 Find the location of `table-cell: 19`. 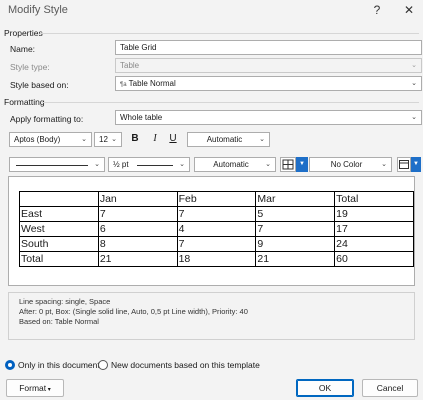

table-cell: 19 is located at coordinates (374, 214).